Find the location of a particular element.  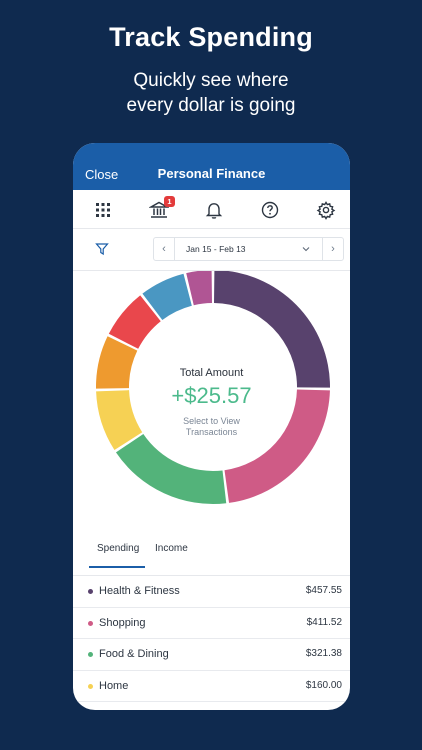

date-range-picker: ‹ Jan 15 - Feb 13 › is located at coordinates (248, 249).